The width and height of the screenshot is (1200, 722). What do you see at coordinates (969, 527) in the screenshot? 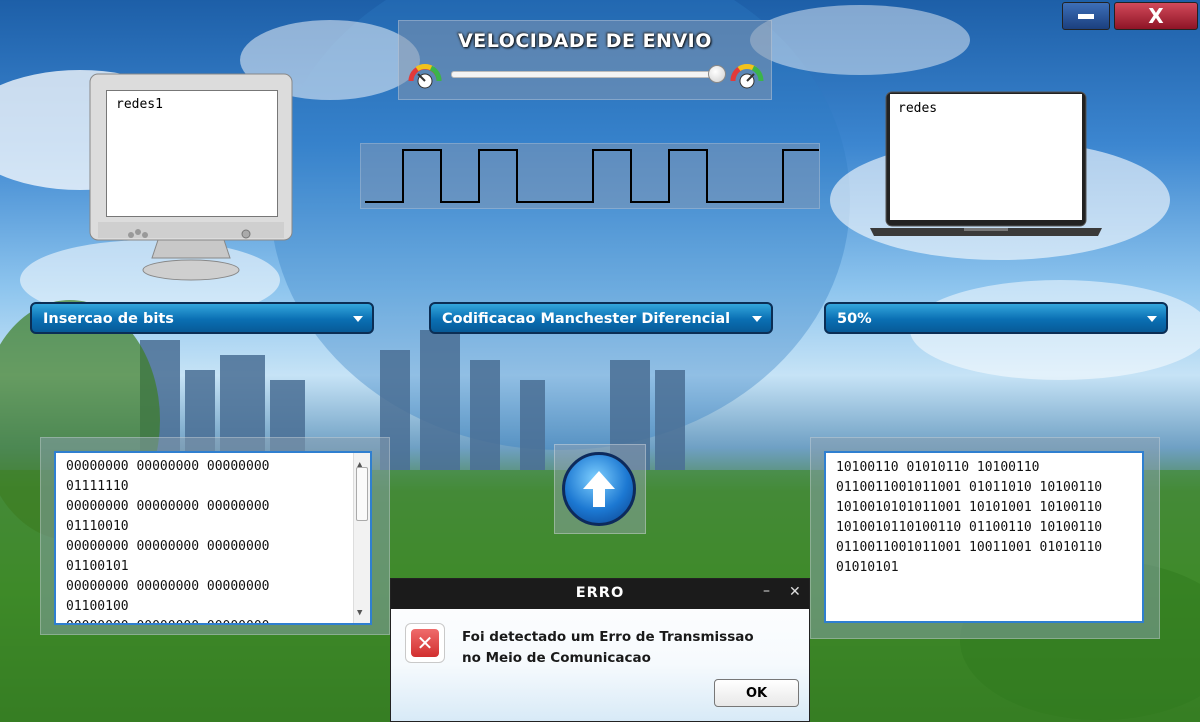
I see `text-line: 1010010110100110 01100110 10100110` at bounding box center [969, 527].